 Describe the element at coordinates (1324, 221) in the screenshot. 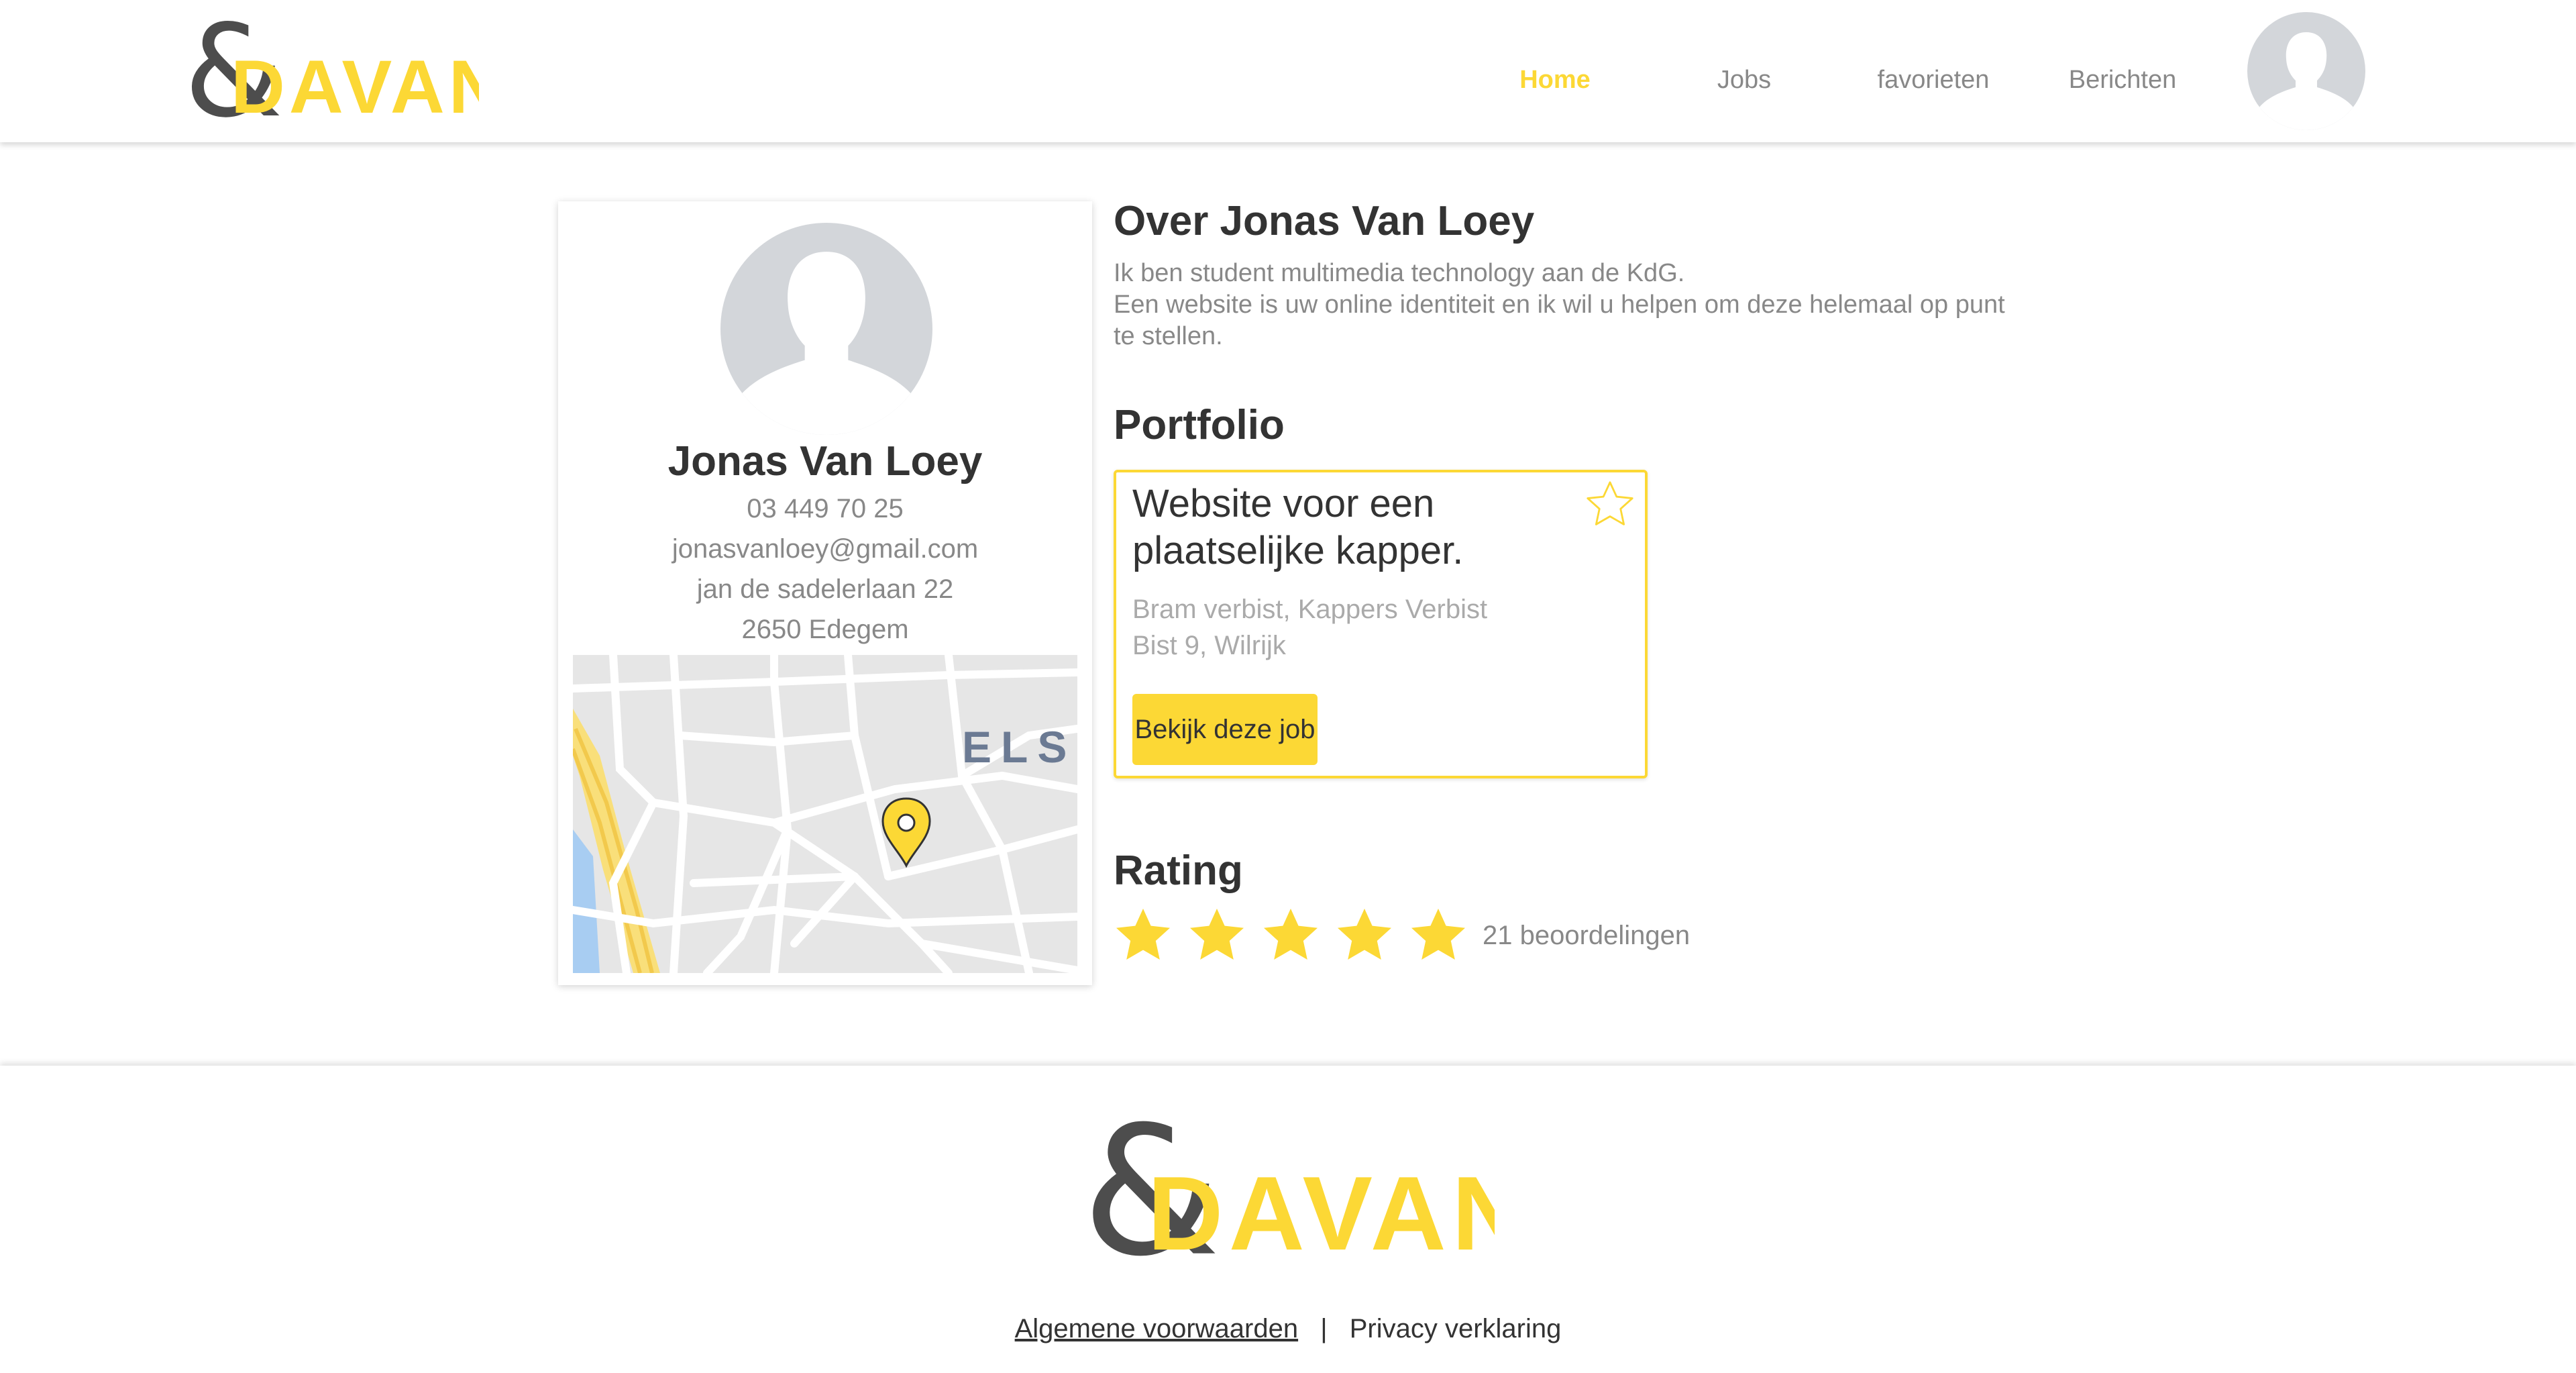

I see `about-title: Over Jonas Van Loey` at that location.